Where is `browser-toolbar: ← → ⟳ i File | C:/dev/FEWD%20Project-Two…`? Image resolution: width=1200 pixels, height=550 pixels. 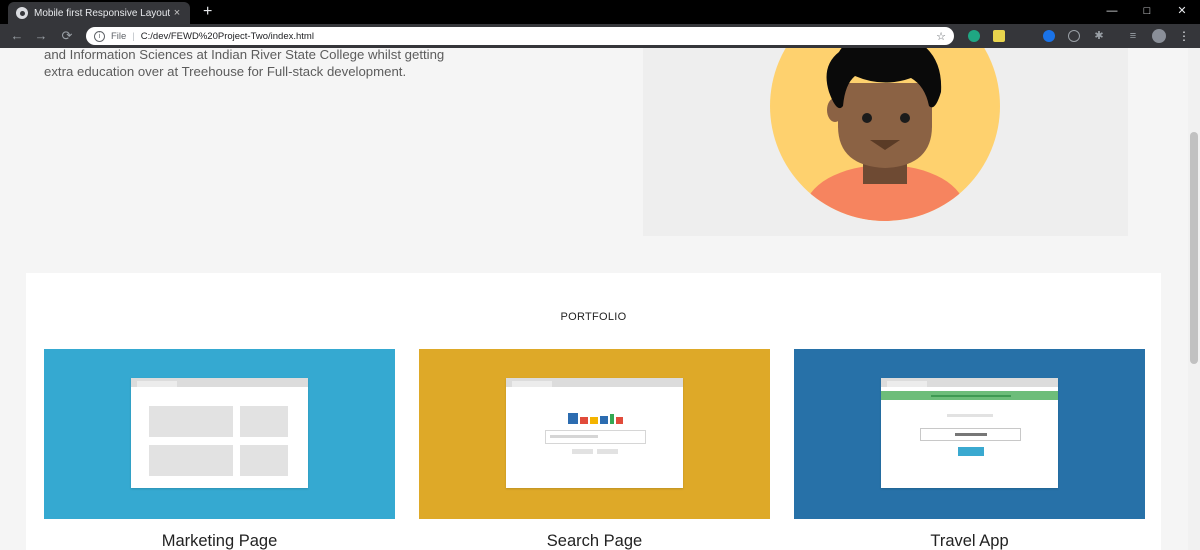 browser-toolbar: ← → ⟳ i File | C:/dev/FEWD%20Project-Two… is located at coordinates (600, 36).